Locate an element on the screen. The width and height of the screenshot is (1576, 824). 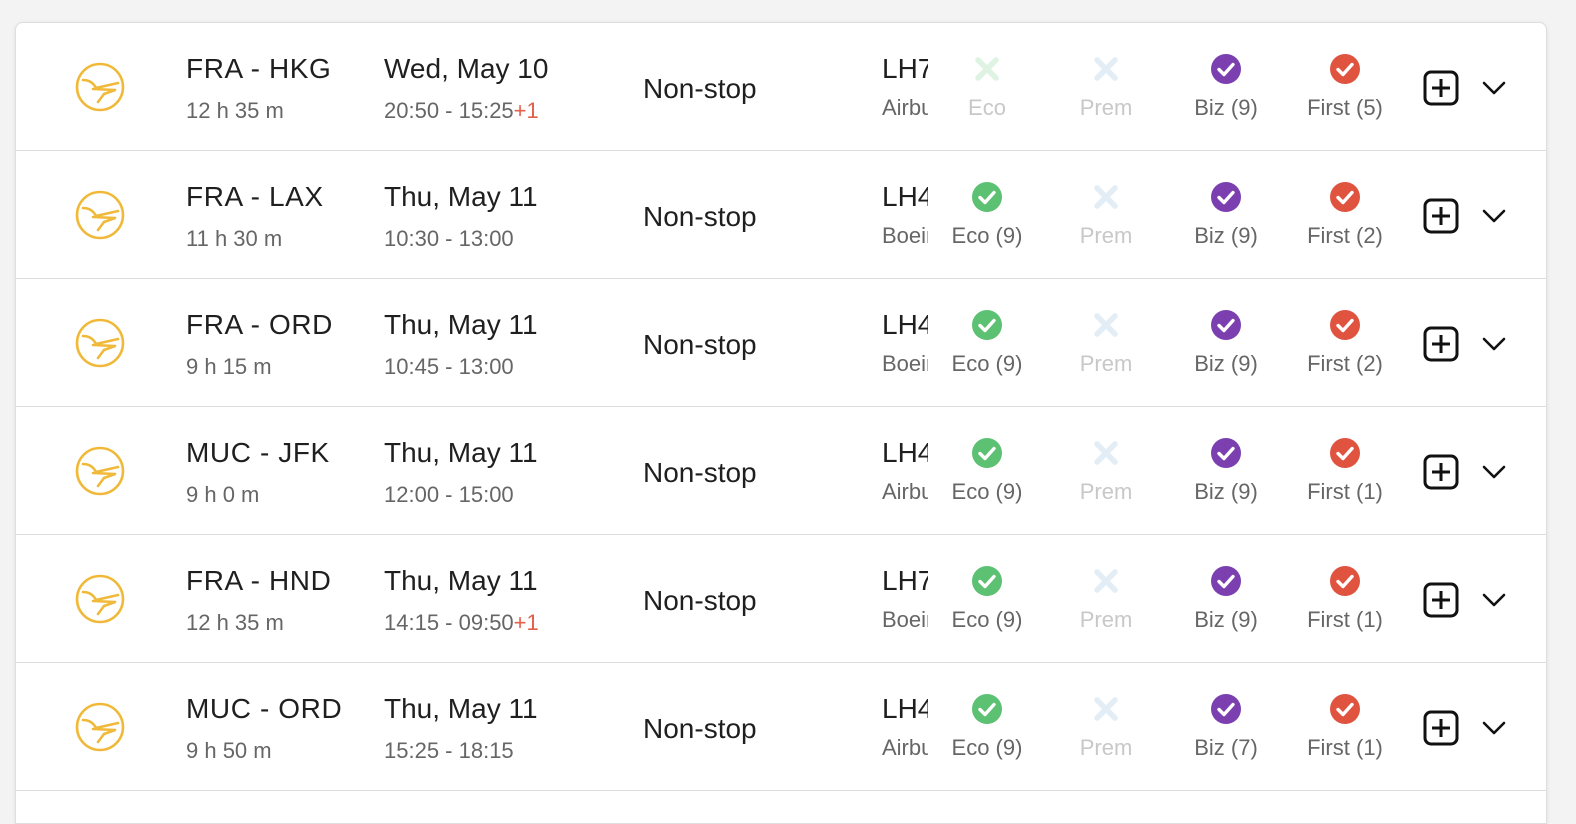
cabin-first: First (2) is located at coordinates (1345, 215).